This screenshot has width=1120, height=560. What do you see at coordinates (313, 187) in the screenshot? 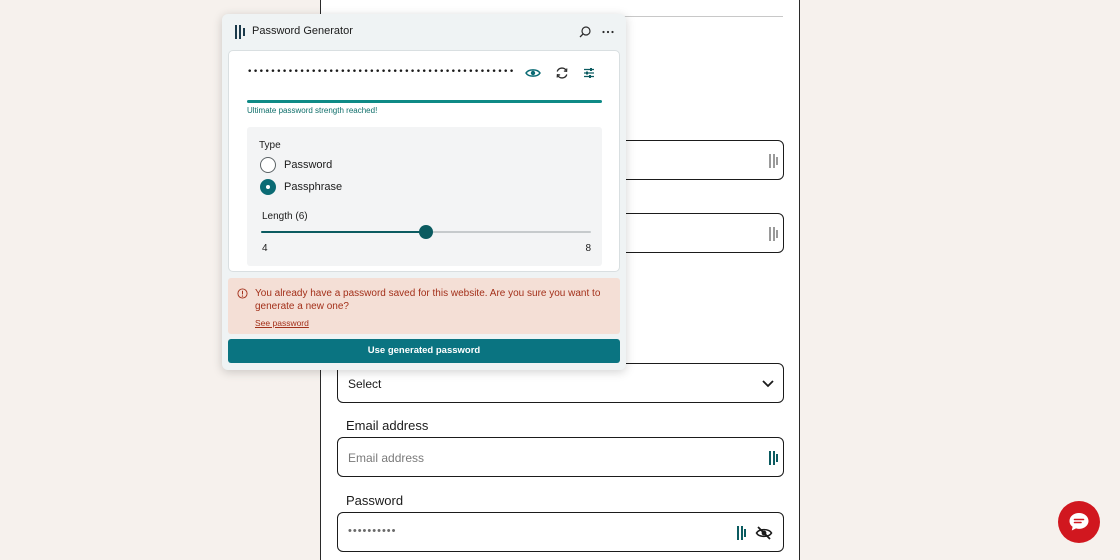
I see `radio-label: Passphrase` at bounding box center [313, 187].